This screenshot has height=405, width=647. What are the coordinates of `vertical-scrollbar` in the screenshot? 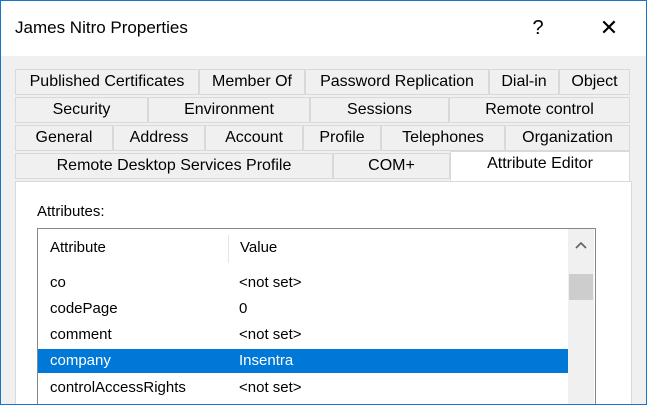 It's located at (581, 316).